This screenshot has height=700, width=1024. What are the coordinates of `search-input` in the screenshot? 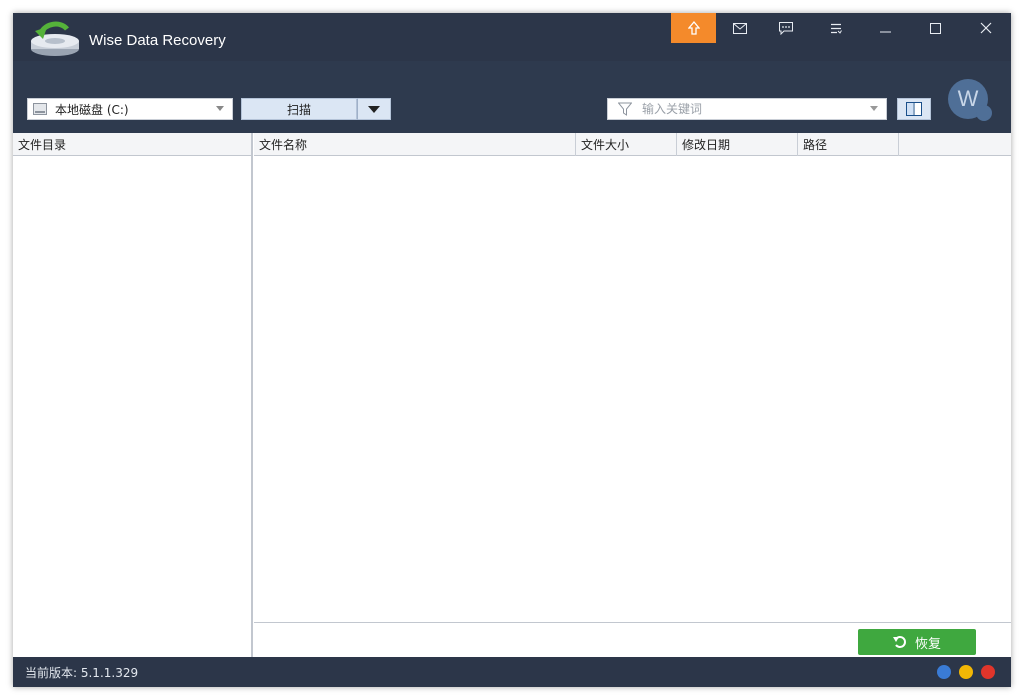 It's located at (747, 109).